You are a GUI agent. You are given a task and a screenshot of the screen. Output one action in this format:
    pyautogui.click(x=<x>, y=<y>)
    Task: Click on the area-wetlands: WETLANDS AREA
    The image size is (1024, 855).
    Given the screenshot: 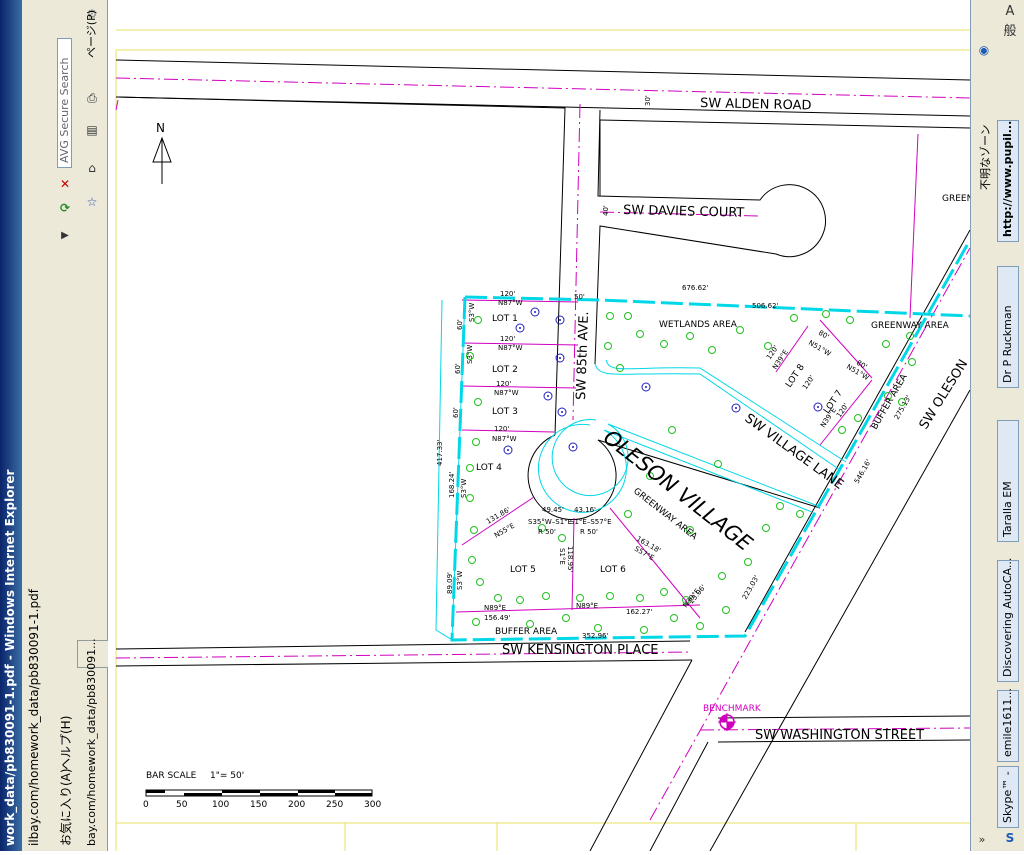 What is the action you would take?
    pyautogui.click(x=698, y=325)
    